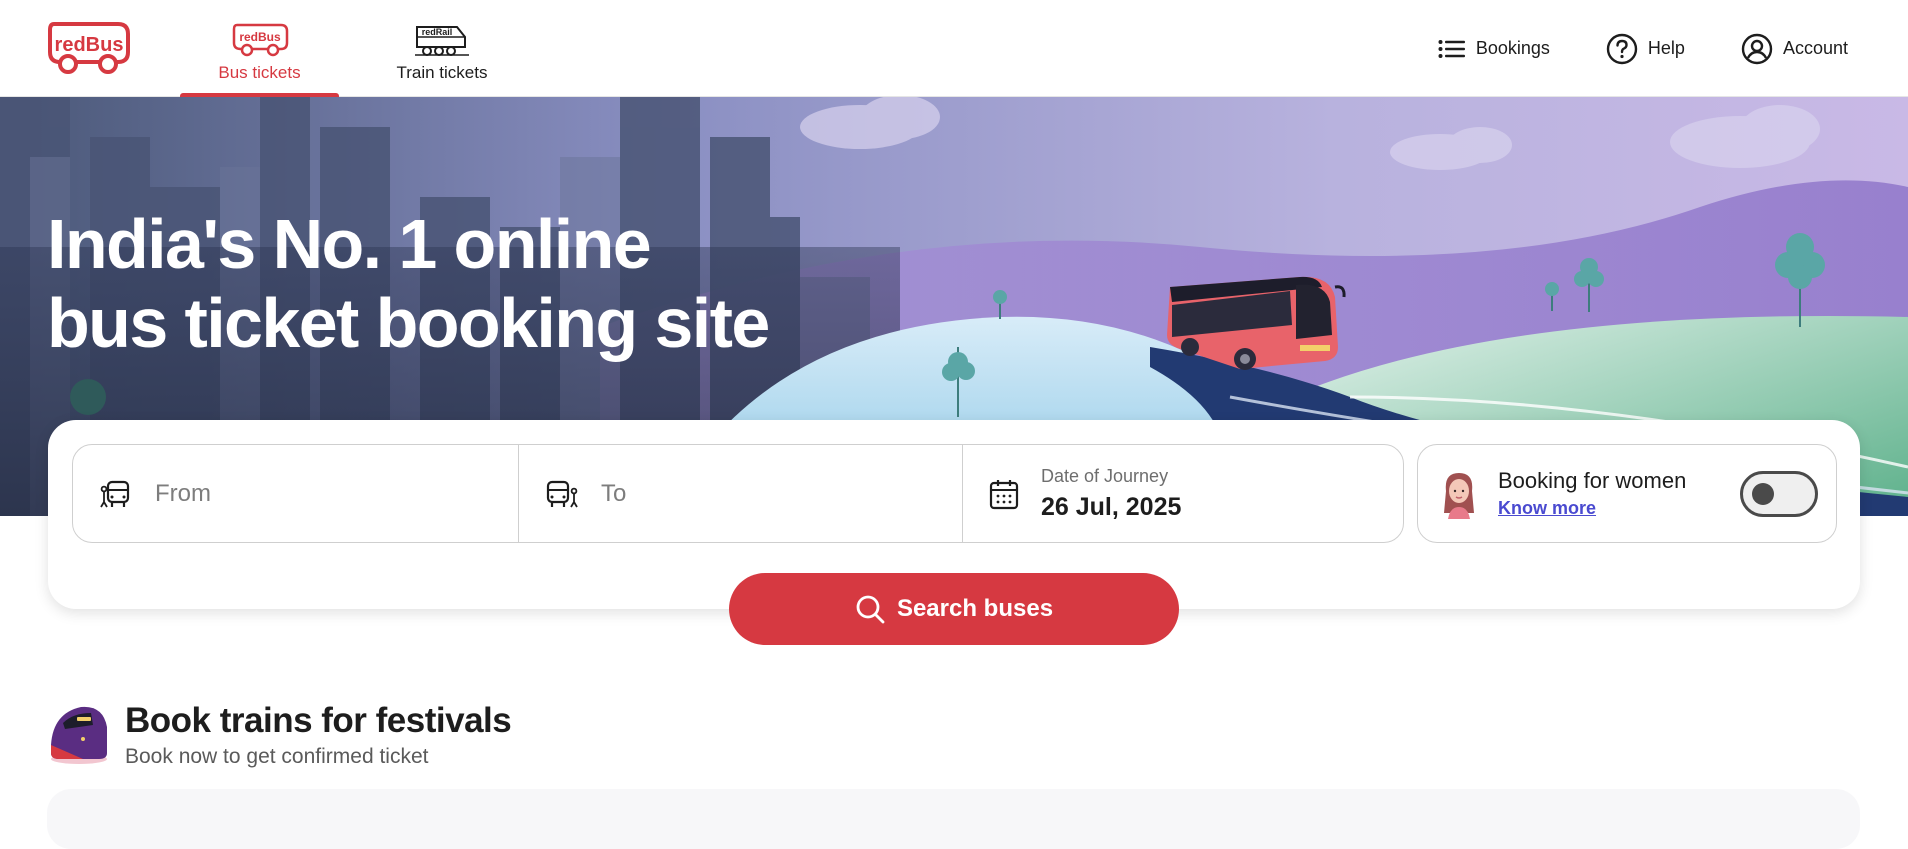 The height and width of the screenshot is (849, 1908). I want to click on date-field: Date of Journey 26 Jul, 2025, so click(1182, 493).